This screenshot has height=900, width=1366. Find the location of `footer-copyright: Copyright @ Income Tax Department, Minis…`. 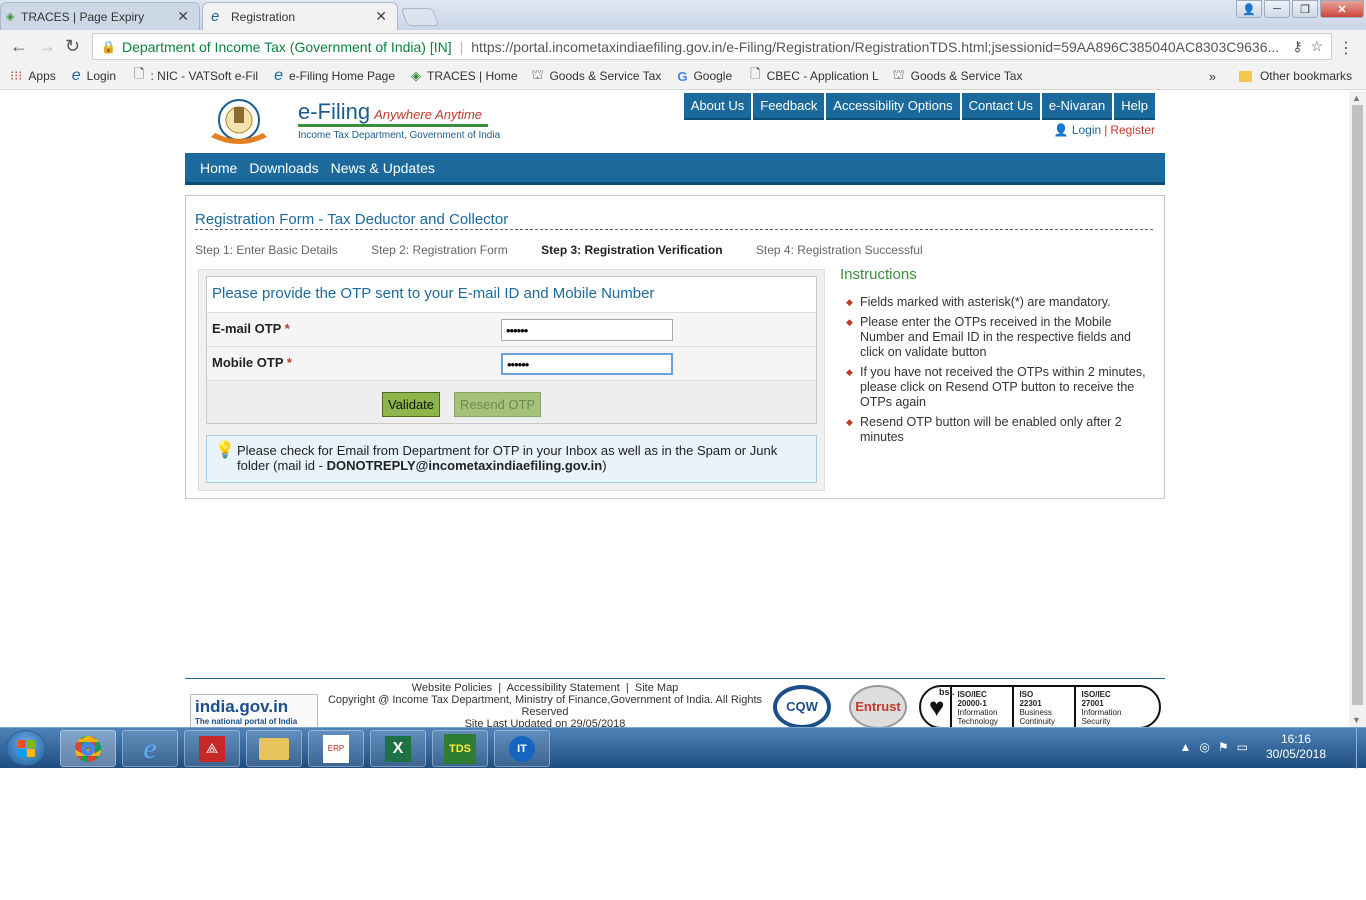

footer-copyright: Copyright @ Income Tax Department, Minis… is located at coordinates (545, 706).